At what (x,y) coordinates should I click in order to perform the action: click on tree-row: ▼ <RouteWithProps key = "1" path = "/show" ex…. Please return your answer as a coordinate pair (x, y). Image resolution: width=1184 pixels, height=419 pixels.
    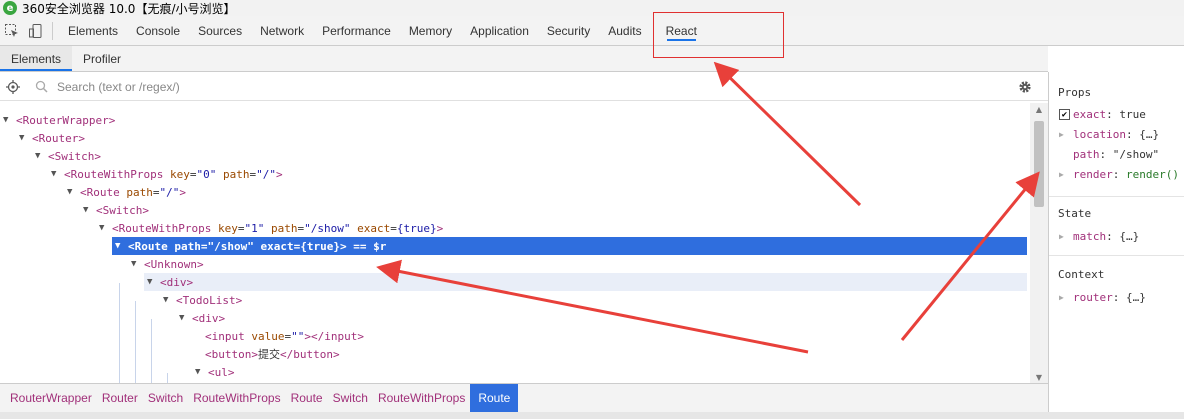
    Looking at the image, I should click on (271, 228).